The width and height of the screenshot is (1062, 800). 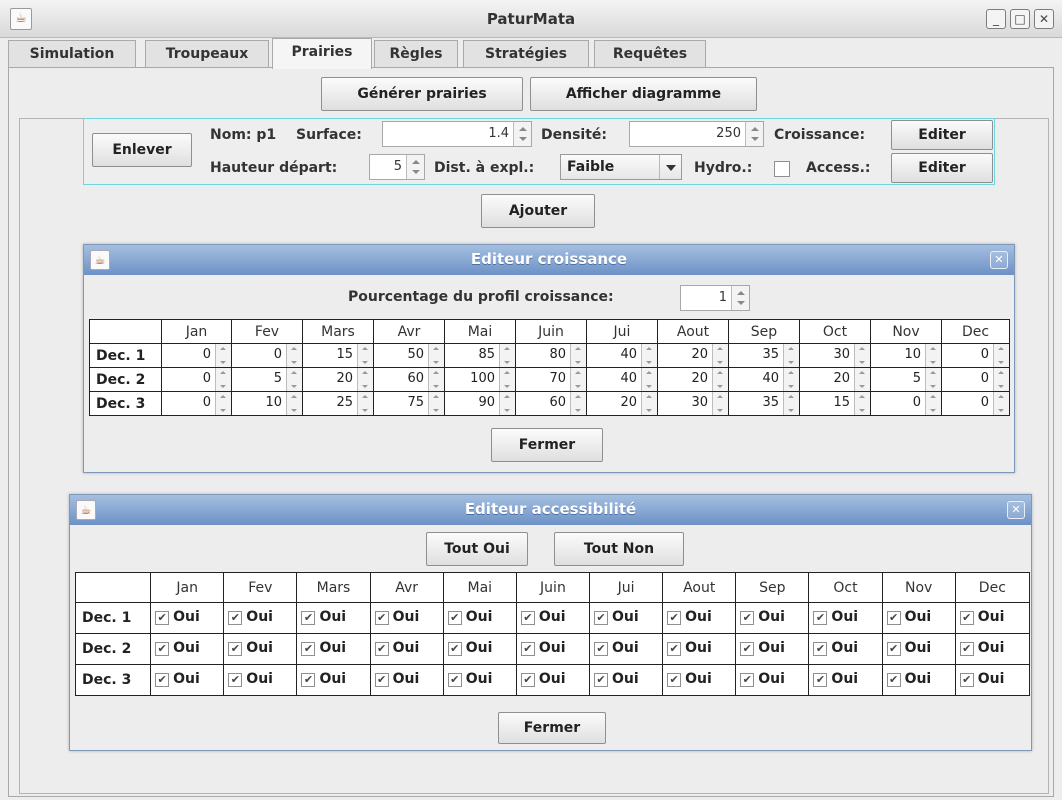 I want to click on growth-value-spinner: 80, so click(x=551, y=355).